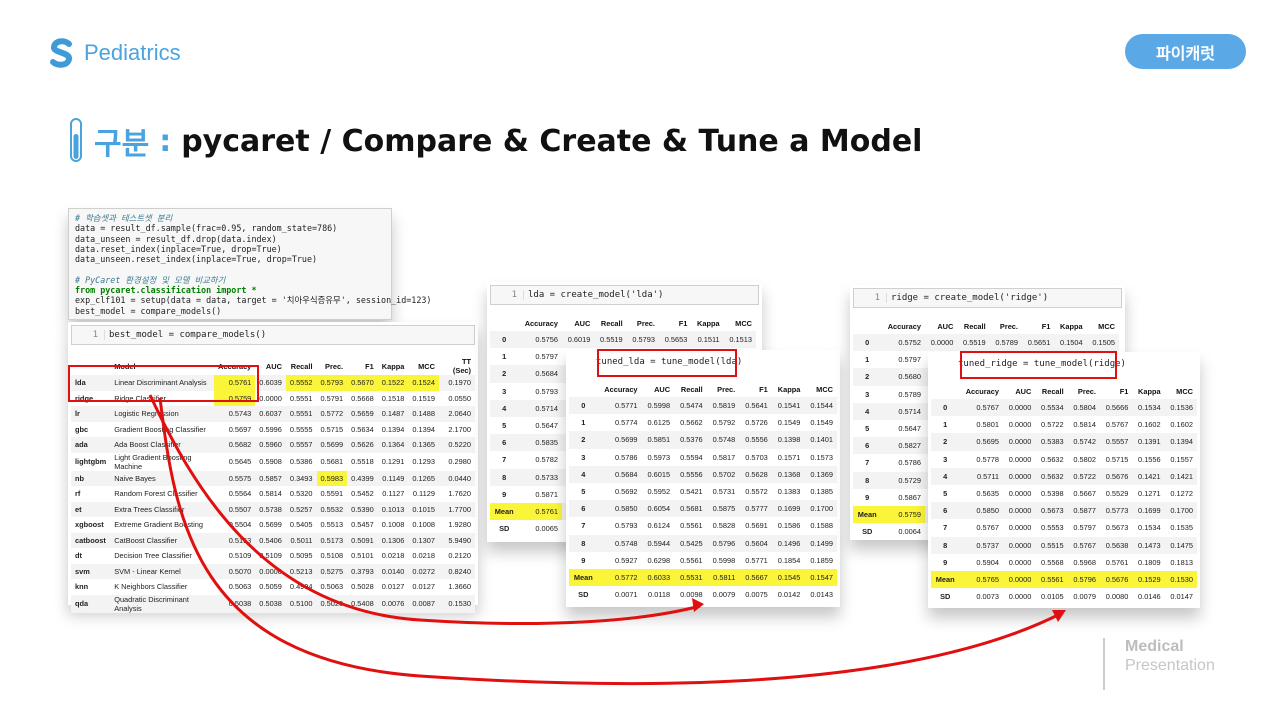 This screenshot has height=720, width=1280. What do you see at coordinates (1117, 597) in the screenshot?
I see `table-cell: 0.0080` at bounding box center [1117, 597].